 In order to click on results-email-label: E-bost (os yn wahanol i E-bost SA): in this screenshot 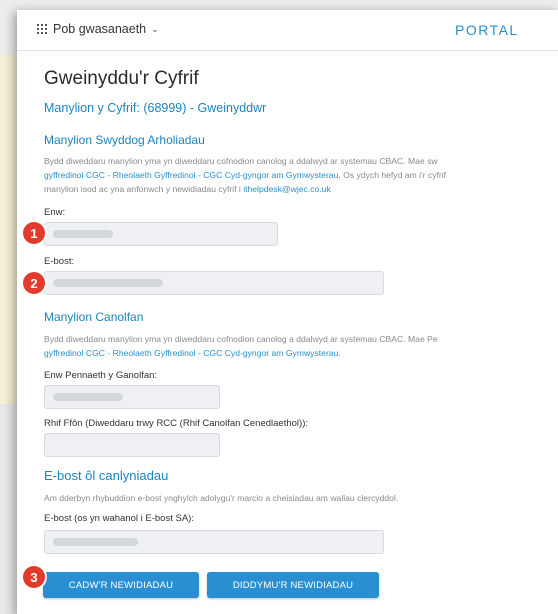, I will do `click(119, 518)`.